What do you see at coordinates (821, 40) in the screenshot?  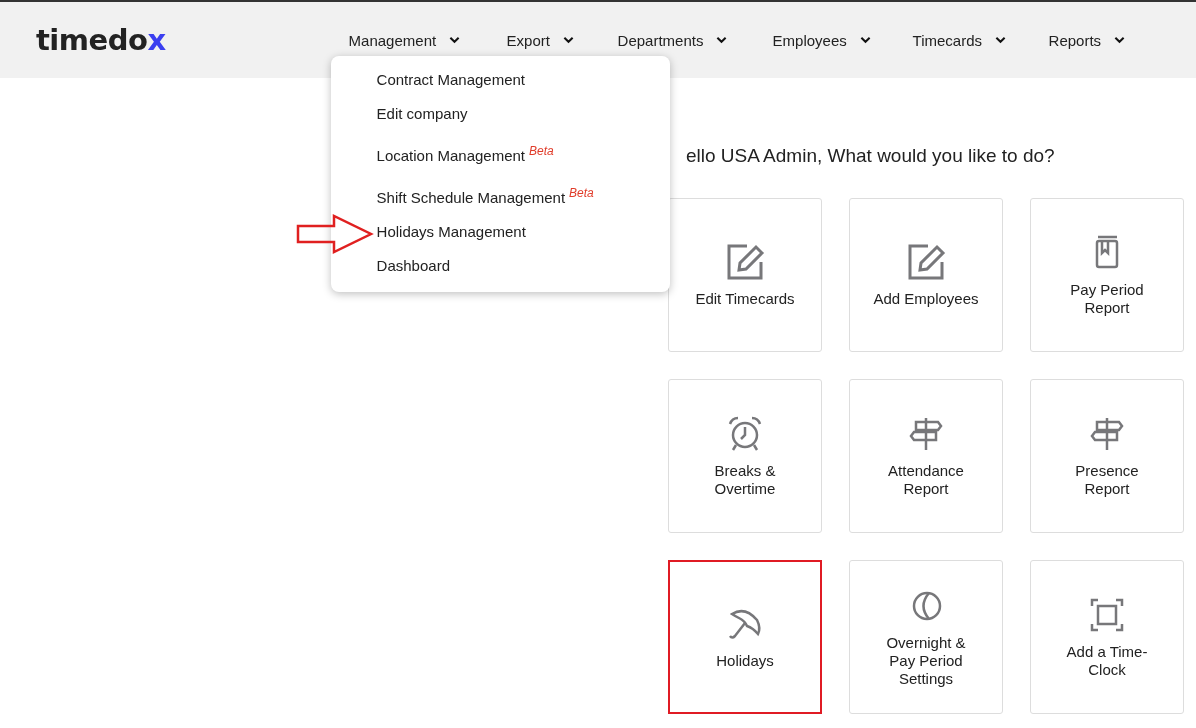 I see `nav-menu-item: Employees` at bounding box center [821, 40].